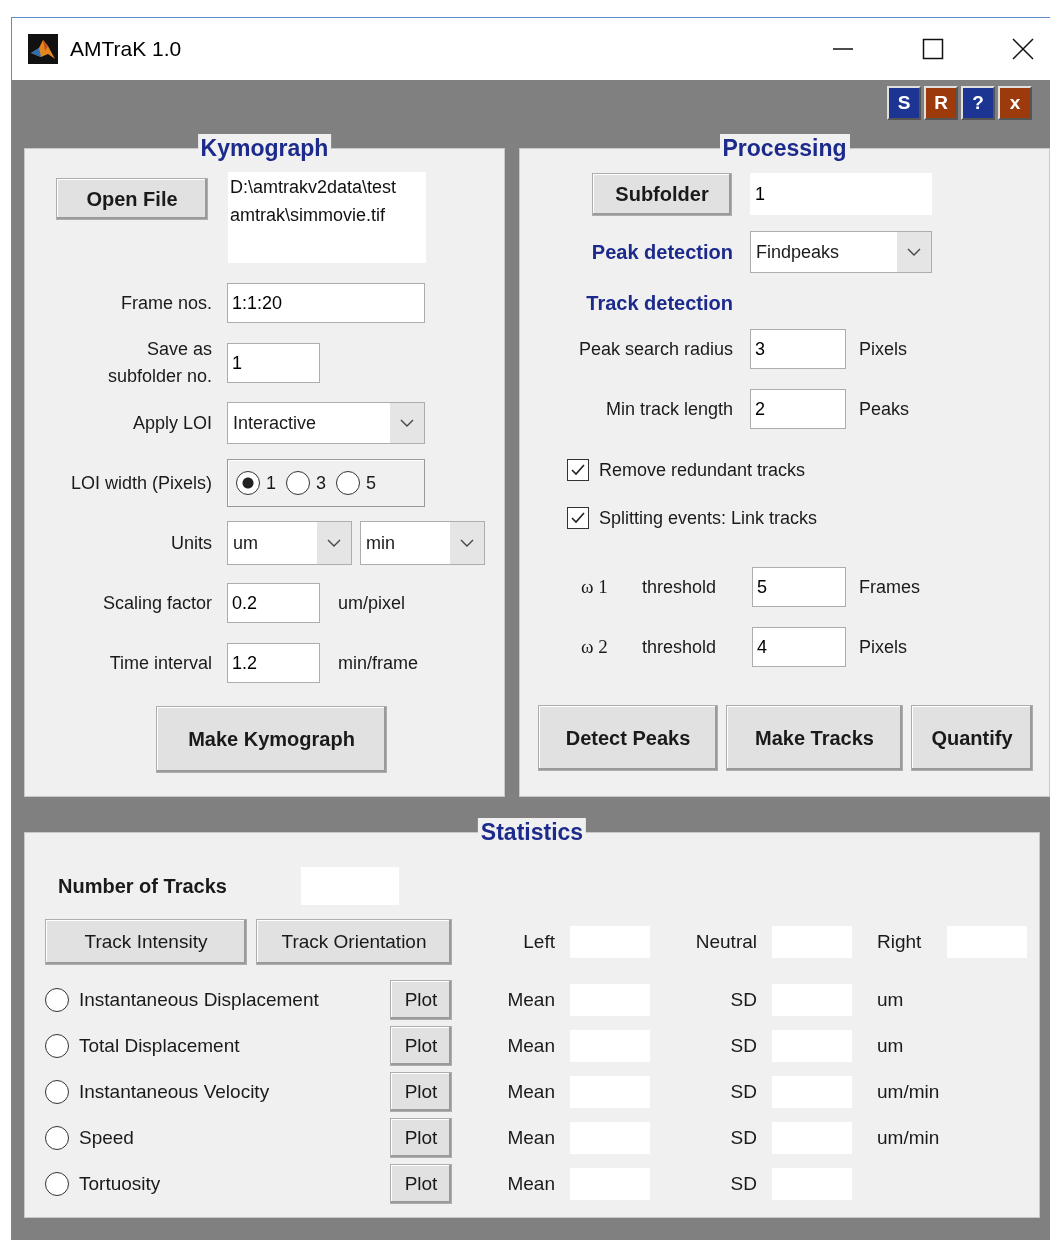  Describe the element at coordinates (156, 603) in the screenshot. I see `field-label: Scaling factor` at that location.